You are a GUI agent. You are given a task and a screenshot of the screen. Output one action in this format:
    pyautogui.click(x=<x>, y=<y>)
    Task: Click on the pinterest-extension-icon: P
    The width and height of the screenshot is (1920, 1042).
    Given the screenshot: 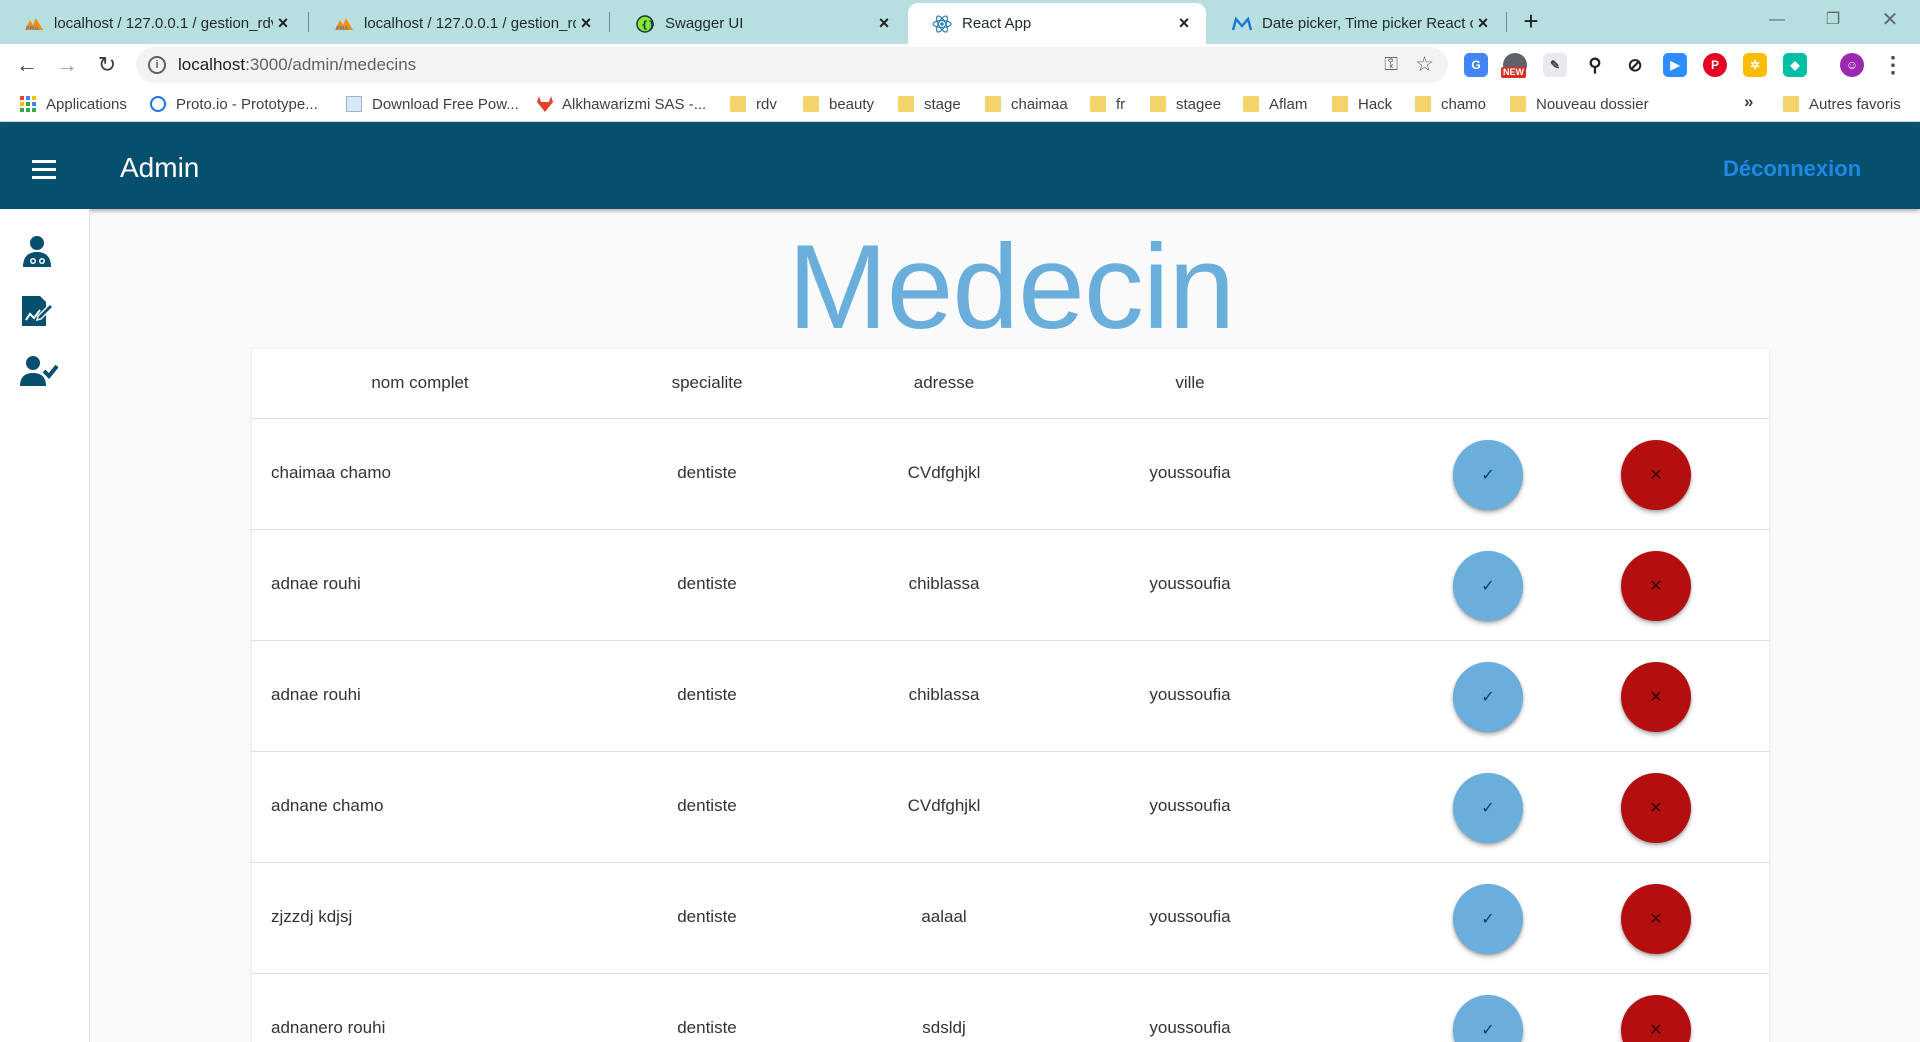 What is the action you would take?
    pyautogui.click(x=1715, y=65)
    